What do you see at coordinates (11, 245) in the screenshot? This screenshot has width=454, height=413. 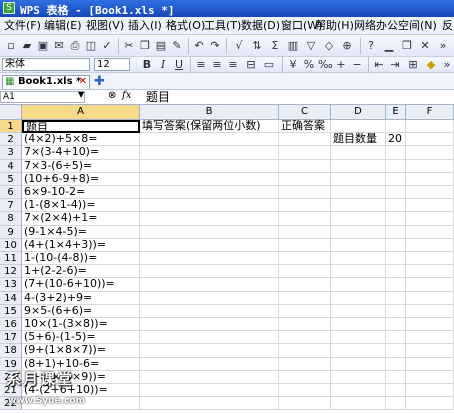 I see `row-header: 10` at bounding box center [11, 245].